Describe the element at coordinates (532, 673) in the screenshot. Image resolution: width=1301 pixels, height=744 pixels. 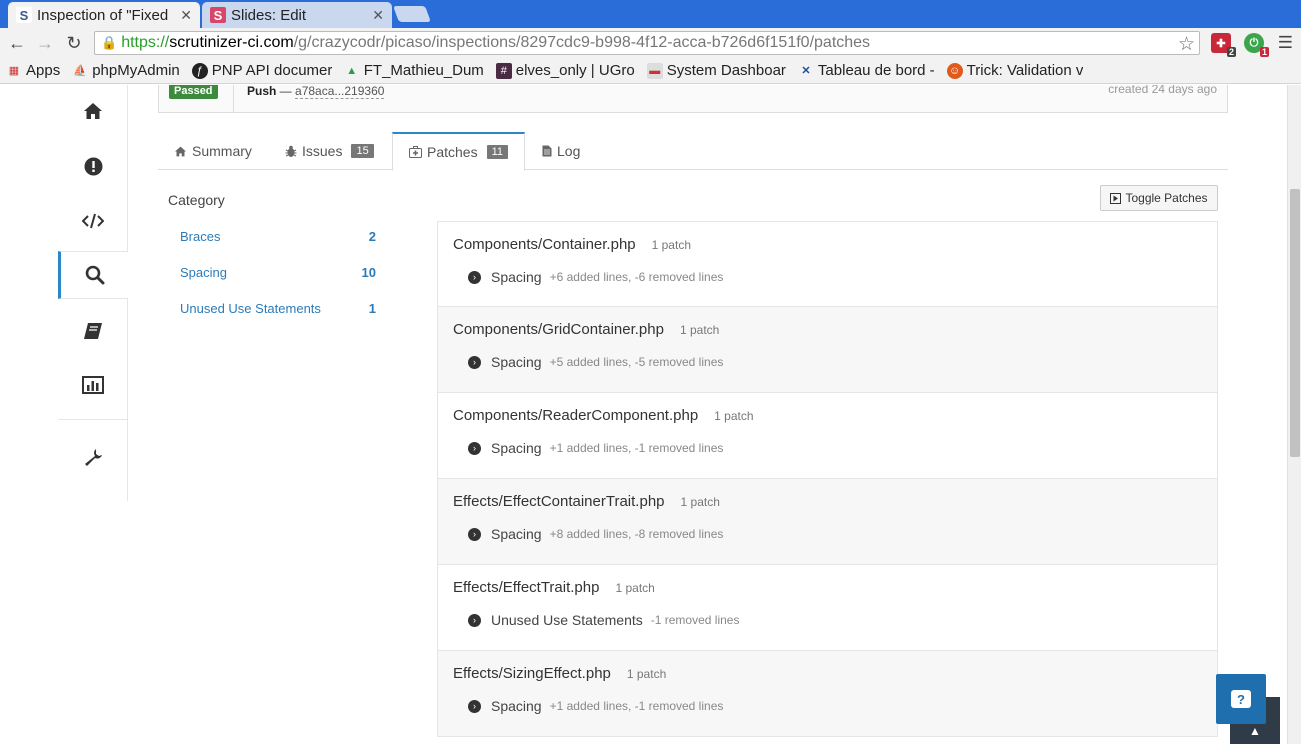
I see `patch-file-name: Effects/SizingEffect.php` at that location.